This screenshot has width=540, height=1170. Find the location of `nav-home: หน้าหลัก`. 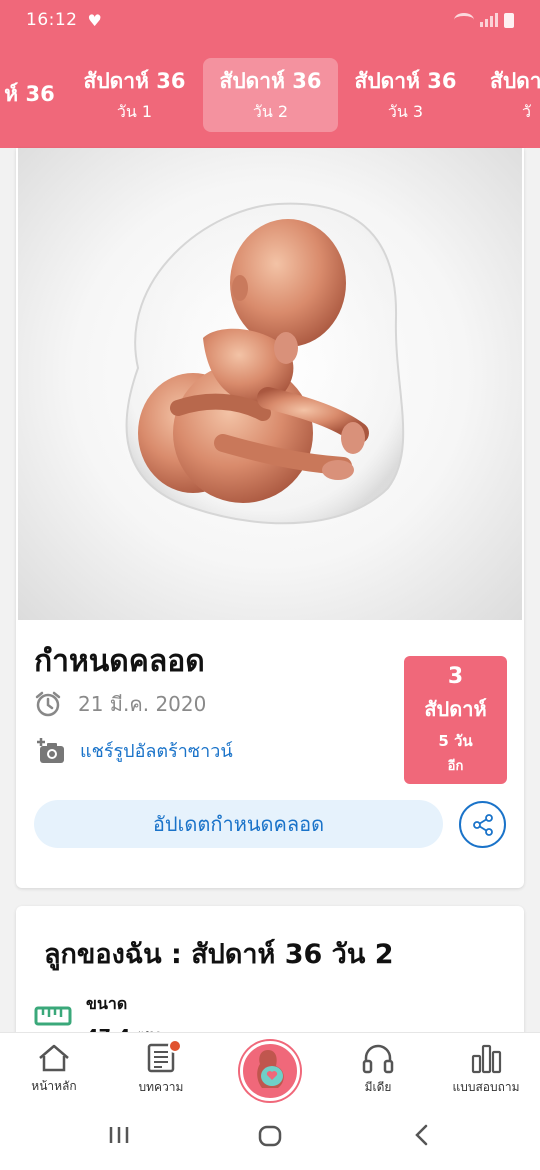

nav-home: หน้าหลัก is located at coordinates (54, 1069).